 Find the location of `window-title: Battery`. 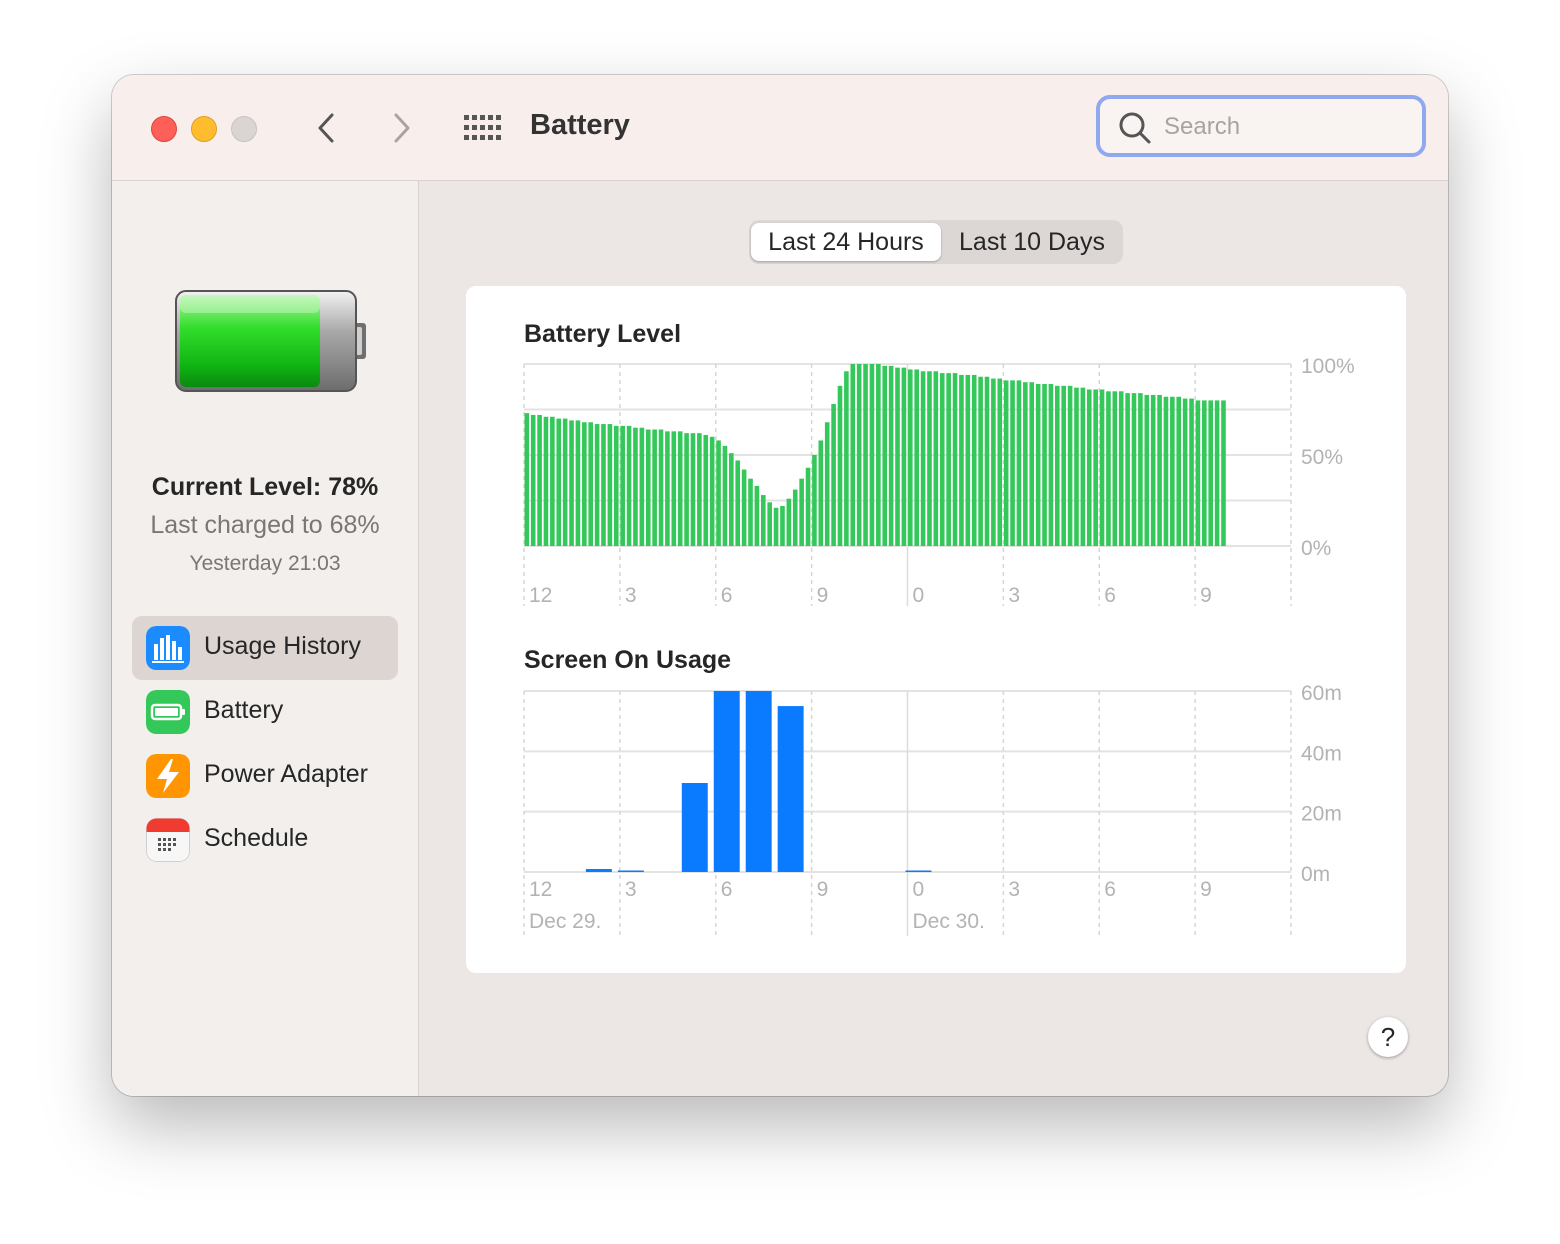

window-title: Battery is located at coordinates (580, 125).